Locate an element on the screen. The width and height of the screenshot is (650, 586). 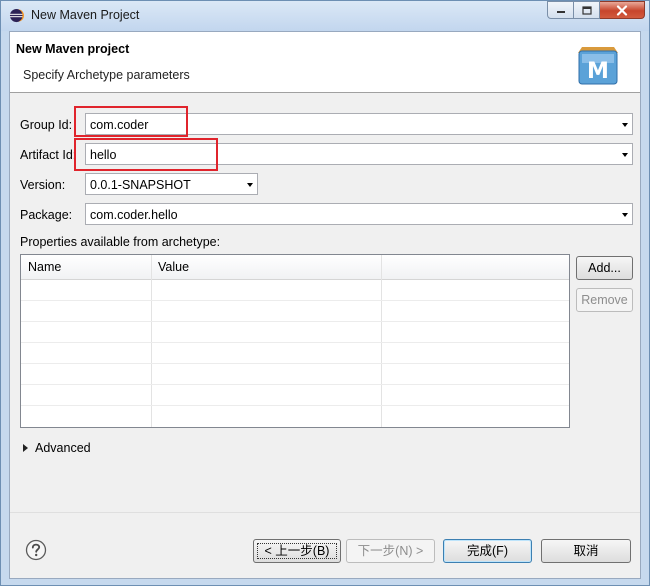
chevron-right-icon is located at coordinates (25, 448).